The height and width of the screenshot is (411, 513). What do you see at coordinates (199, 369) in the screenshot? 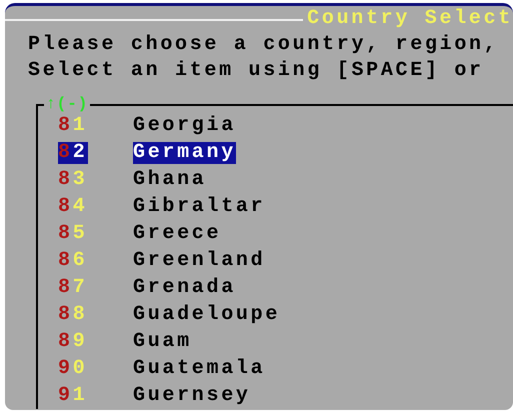
I see `country-option: Guatemala` at bounding box center [199, 369].